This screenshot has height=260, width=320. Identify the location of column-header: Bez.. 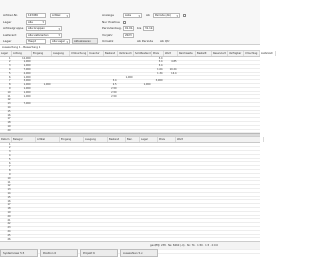
(133, 139).